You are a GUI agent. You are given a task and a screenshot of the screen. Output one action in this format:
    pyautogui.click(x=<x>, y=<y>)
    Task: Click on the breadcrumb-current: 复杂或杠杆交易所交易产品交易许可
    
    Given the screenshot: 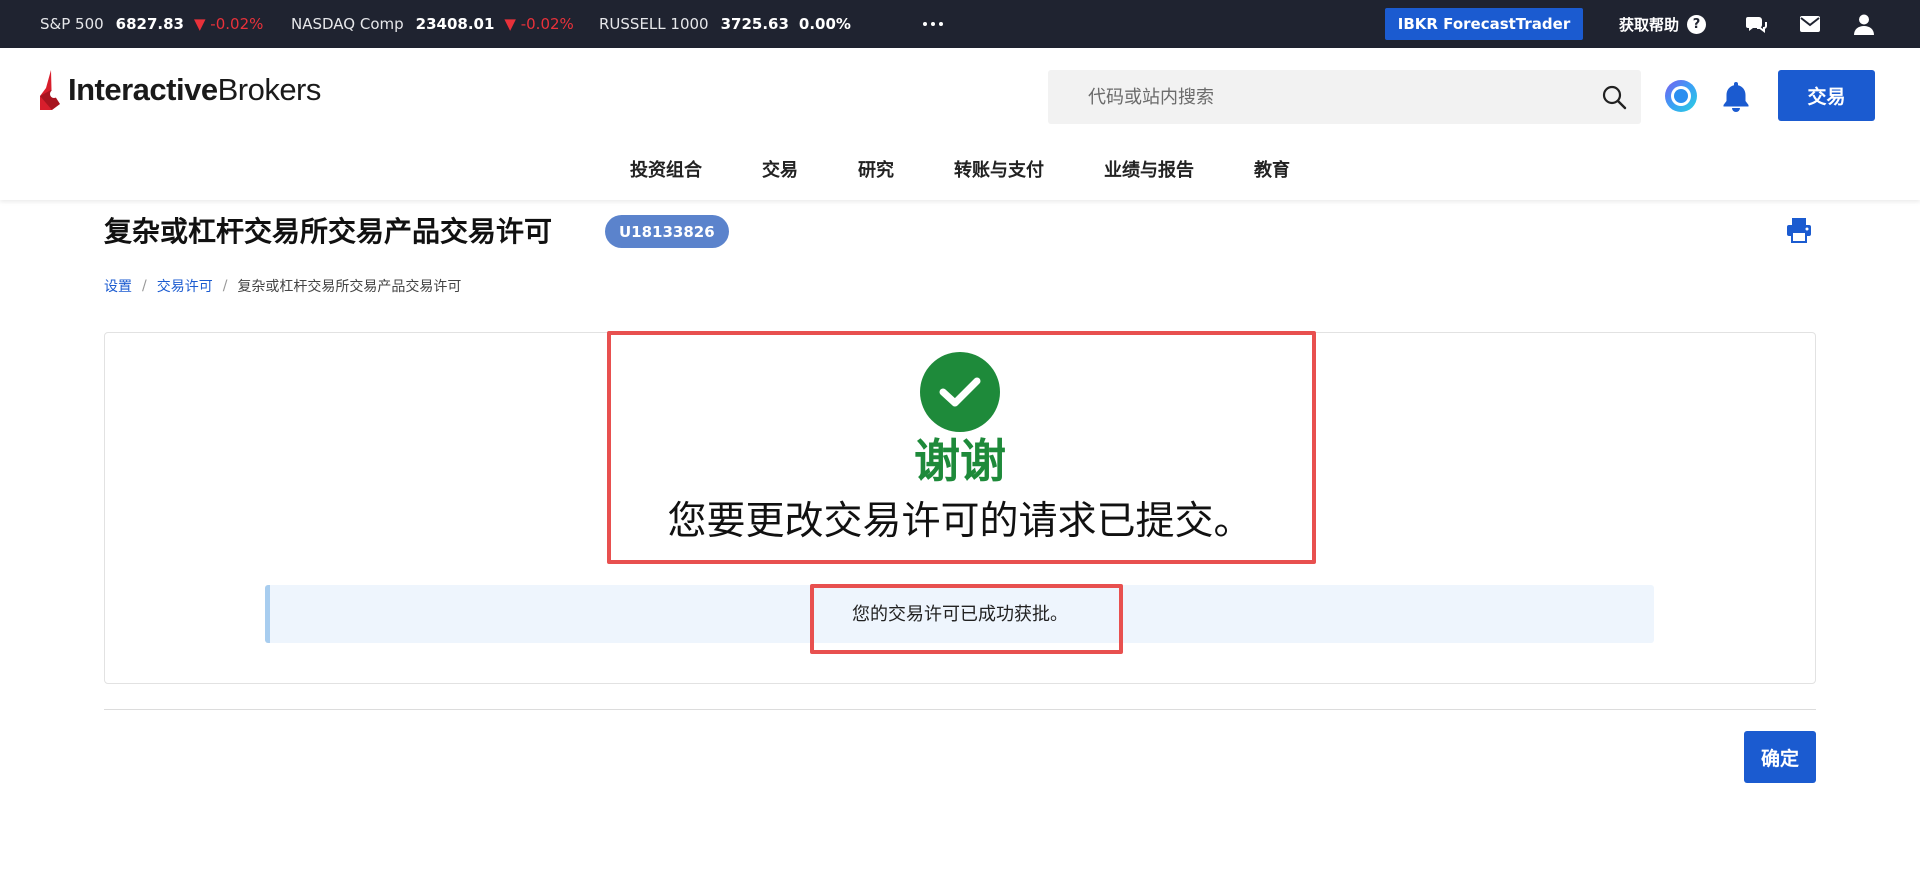 What is the action you would take?
    pyautogui.click(x=349, y=287)
    